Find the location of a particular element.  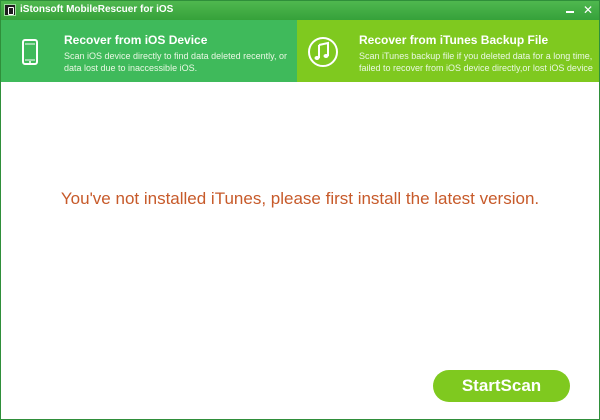

window-title: iStonsoft MobileRescuer for iOS is located at coordinates (97, 9).